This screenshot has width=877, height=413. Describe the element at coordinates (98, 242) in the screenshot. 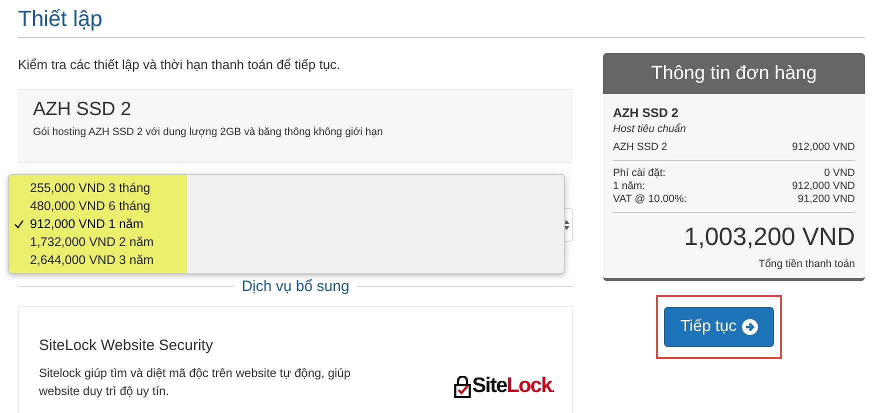

I see `dropdown-option: 1,732,000 VND 2 năm` at that location.